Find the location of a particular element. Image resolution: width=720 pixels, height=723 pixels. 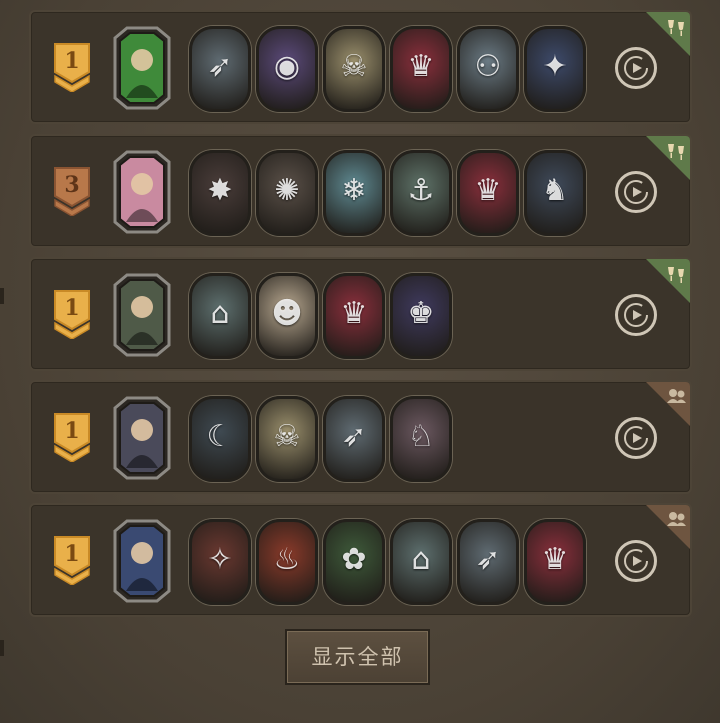

fire-tank-unit: ♨ is located at coordinates (287, 562).